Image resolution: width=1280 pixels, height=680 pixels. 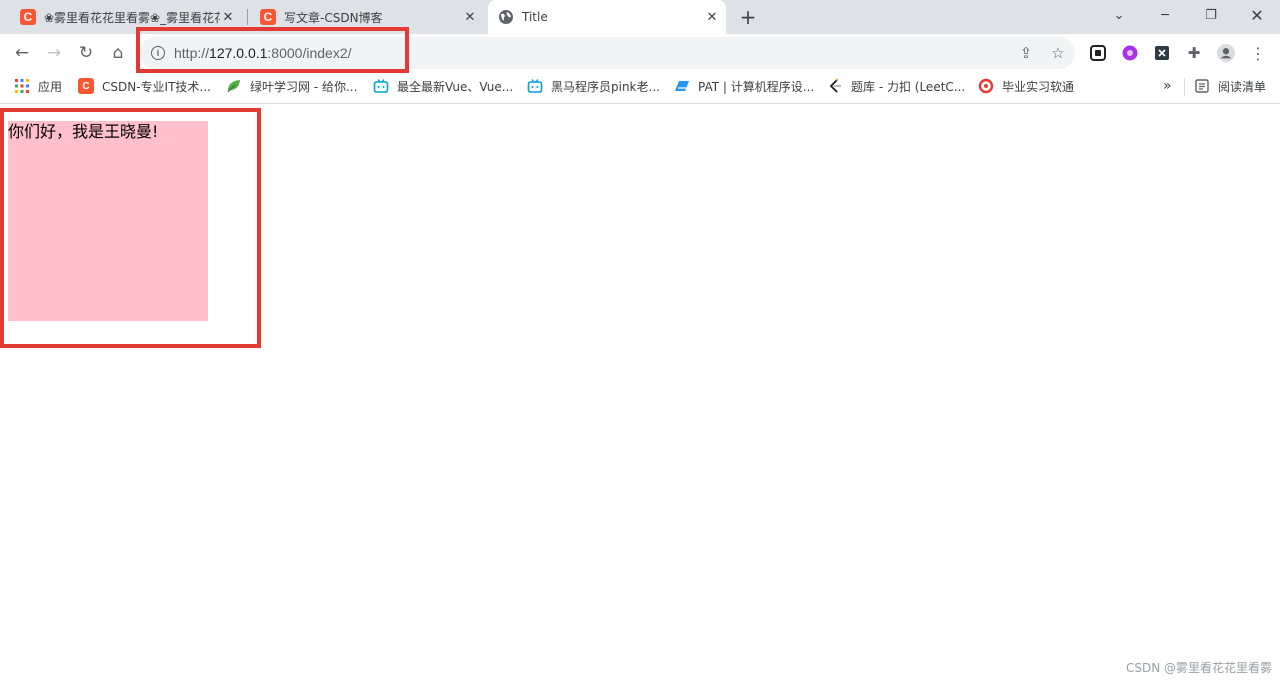 I want to click on bookmark-apps: 应用, so click(x=38, y=86).